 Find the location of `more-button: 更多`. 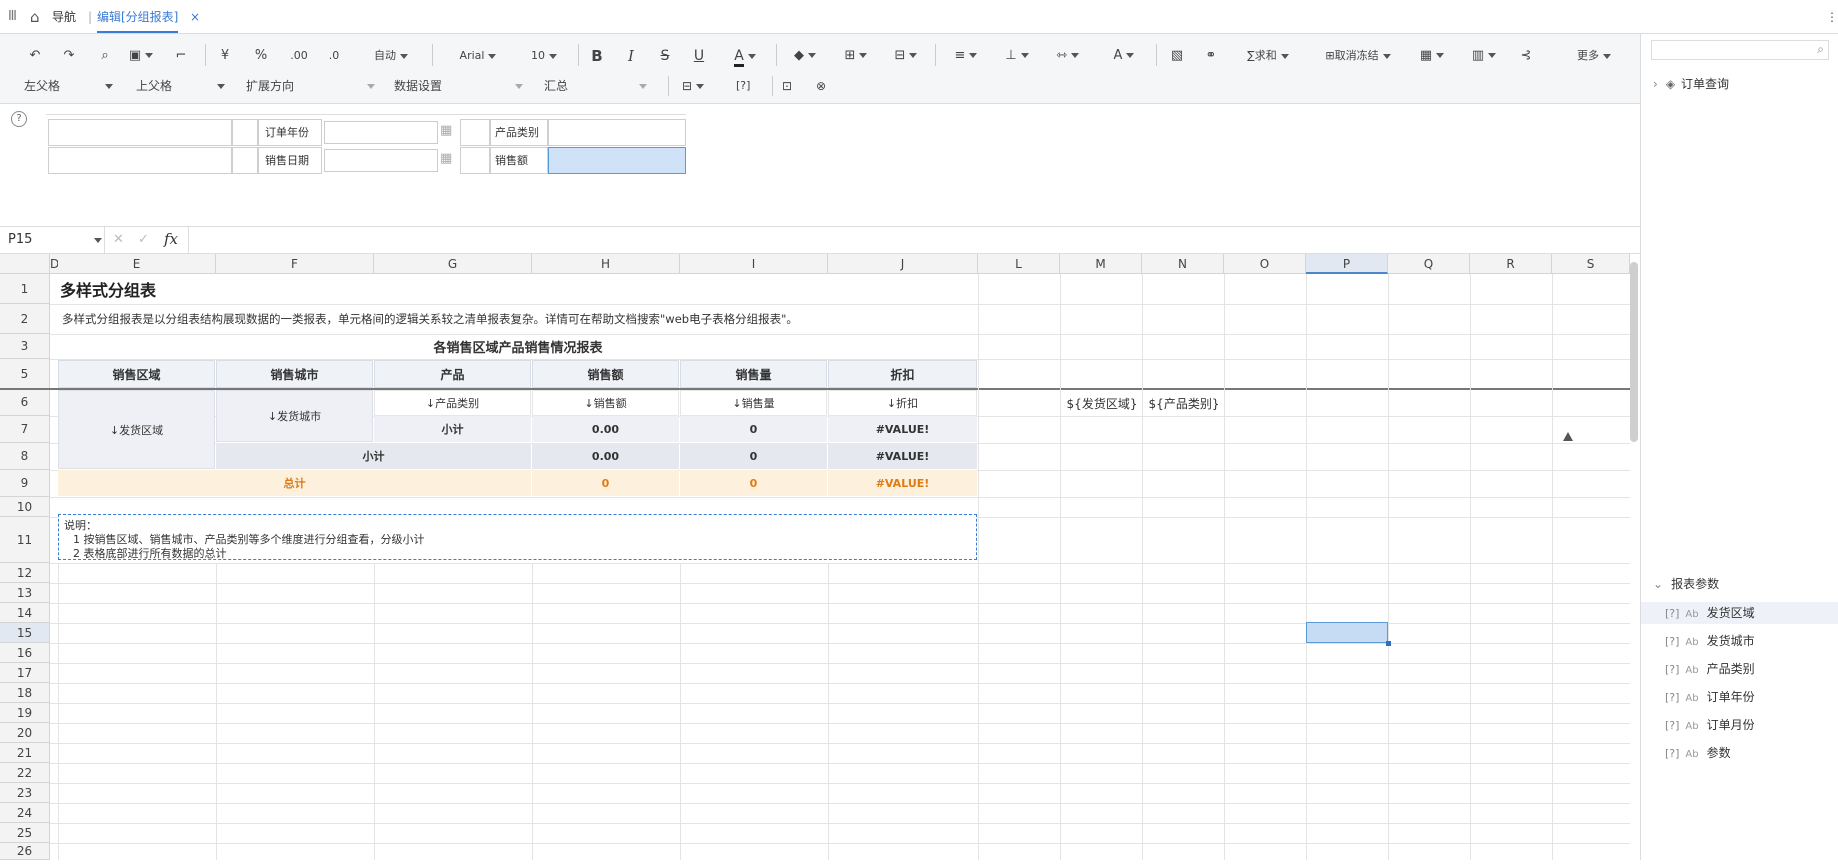

more-button: 更多 is located at coordinates (1594, 56).